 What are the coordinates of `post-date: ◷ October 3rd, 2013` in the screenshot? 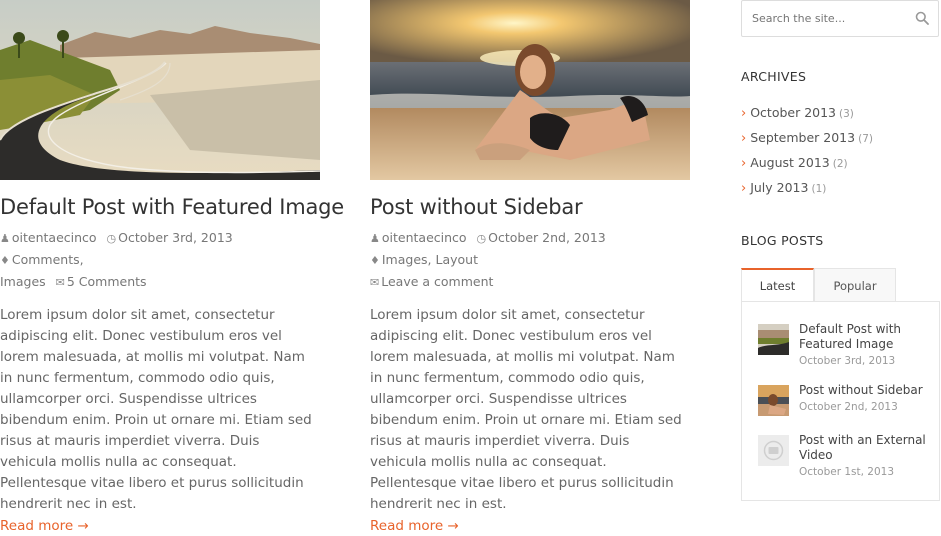 It's located at (170, 237).